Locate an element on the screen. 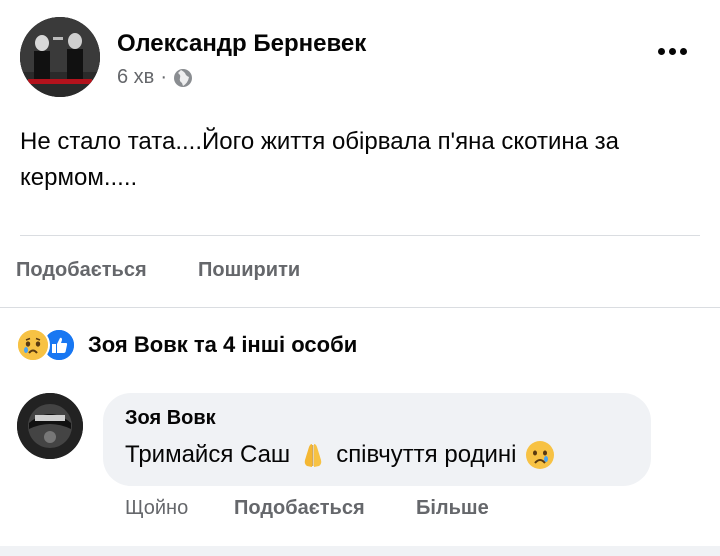 The width and height of the screenshot is (720, 556). reactors-text: Зоя Вовк та 4 інші особи is located at coordinates (222, 345).